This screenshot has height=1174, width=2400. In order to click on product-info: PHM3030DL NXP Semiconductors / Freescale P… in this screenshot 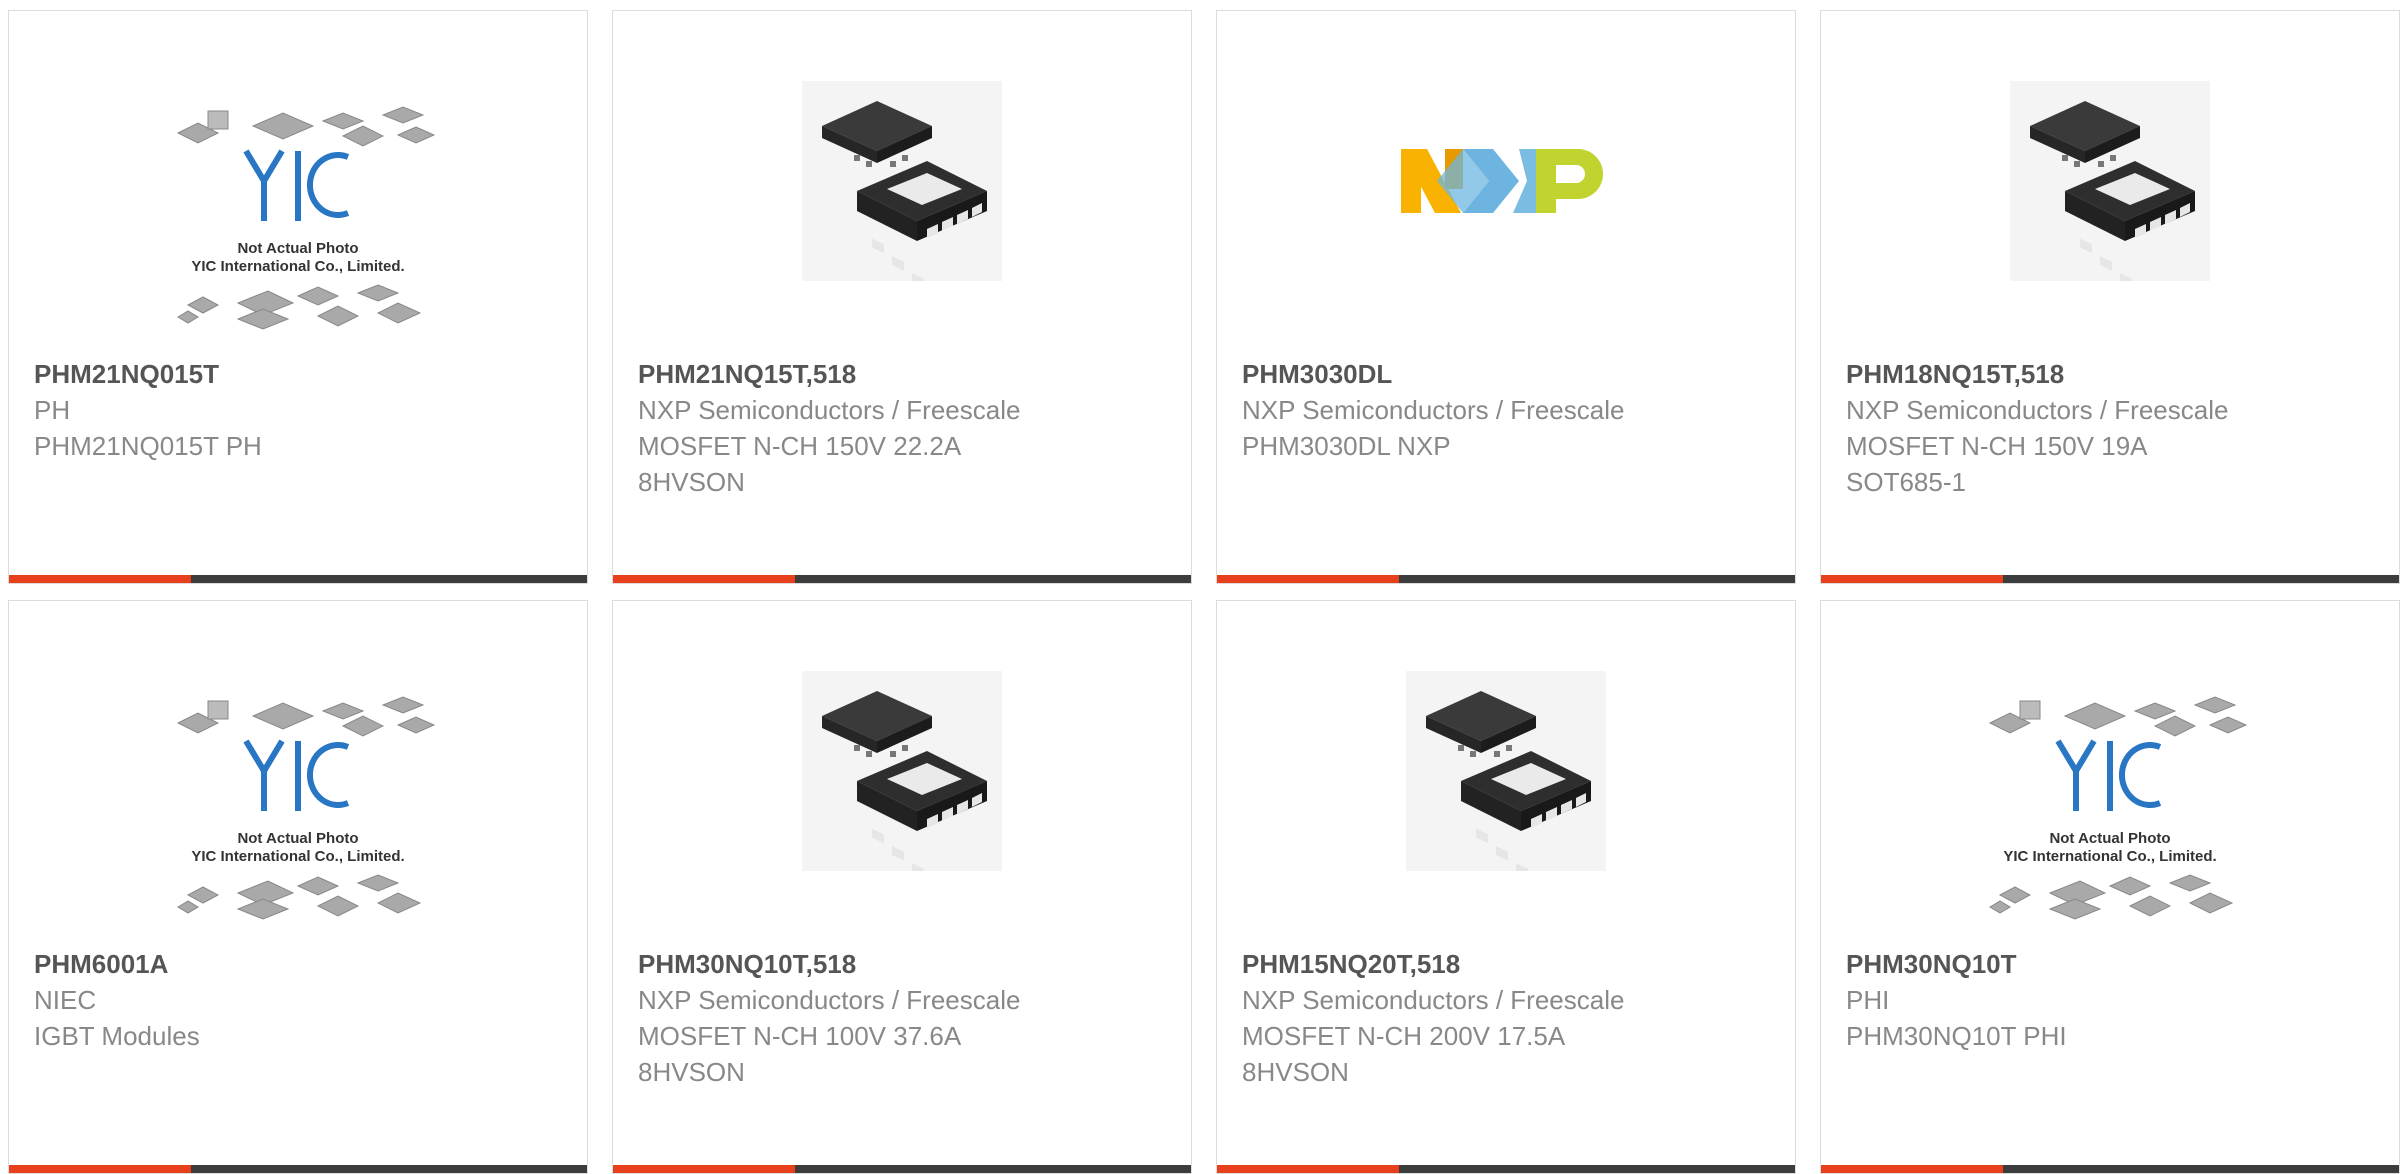, I will do `click(1508, 410)`.